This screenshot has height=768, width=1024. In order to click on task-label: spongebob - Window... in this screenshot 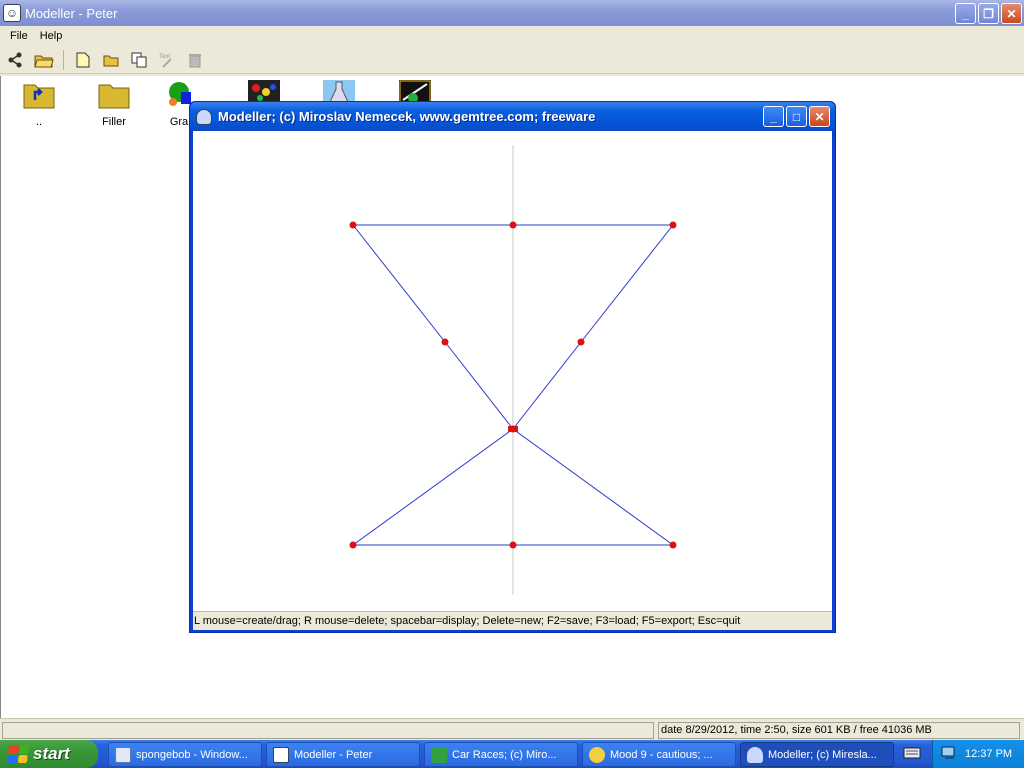, I will do `click(192, 754)`.